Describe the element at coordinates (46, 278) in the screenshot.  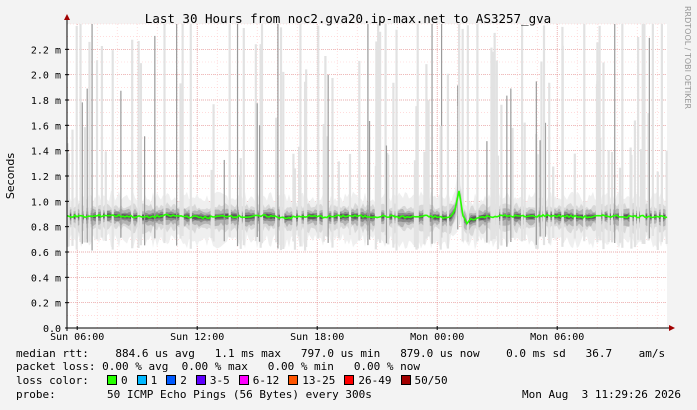
I see `y-tick-label: 0.4 m` at that location.